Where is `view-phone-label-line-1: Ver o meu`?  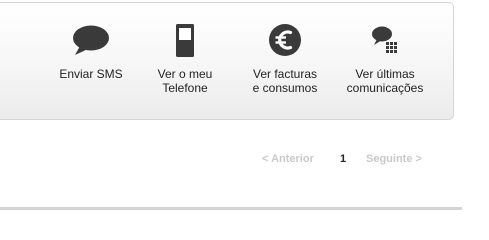
view-phone-label-line-1: Ver o meu is located at coordinates (185, 74).